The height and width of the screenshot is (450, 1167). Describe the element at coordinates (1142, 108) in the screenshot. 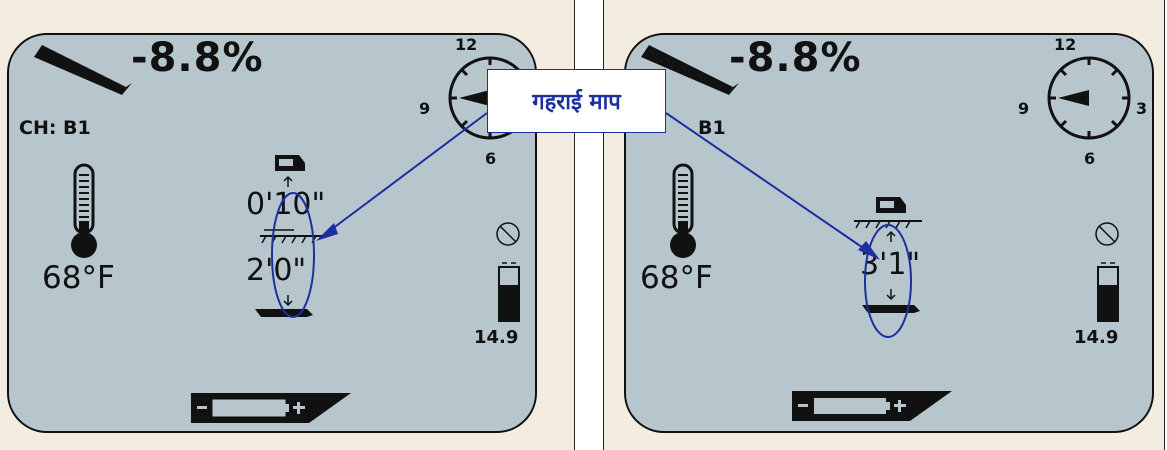

I see `clock-3: 3` at that location.